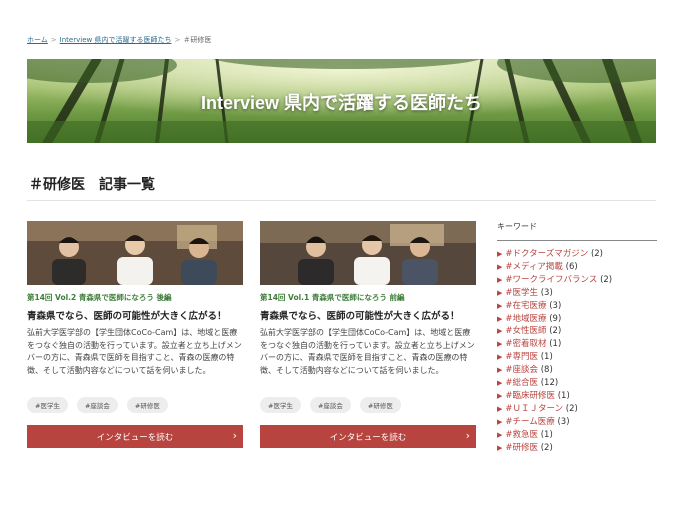 This screenshot has width=680, height=510. I want to click on keyword-link: #総合医, so click(521, 383).